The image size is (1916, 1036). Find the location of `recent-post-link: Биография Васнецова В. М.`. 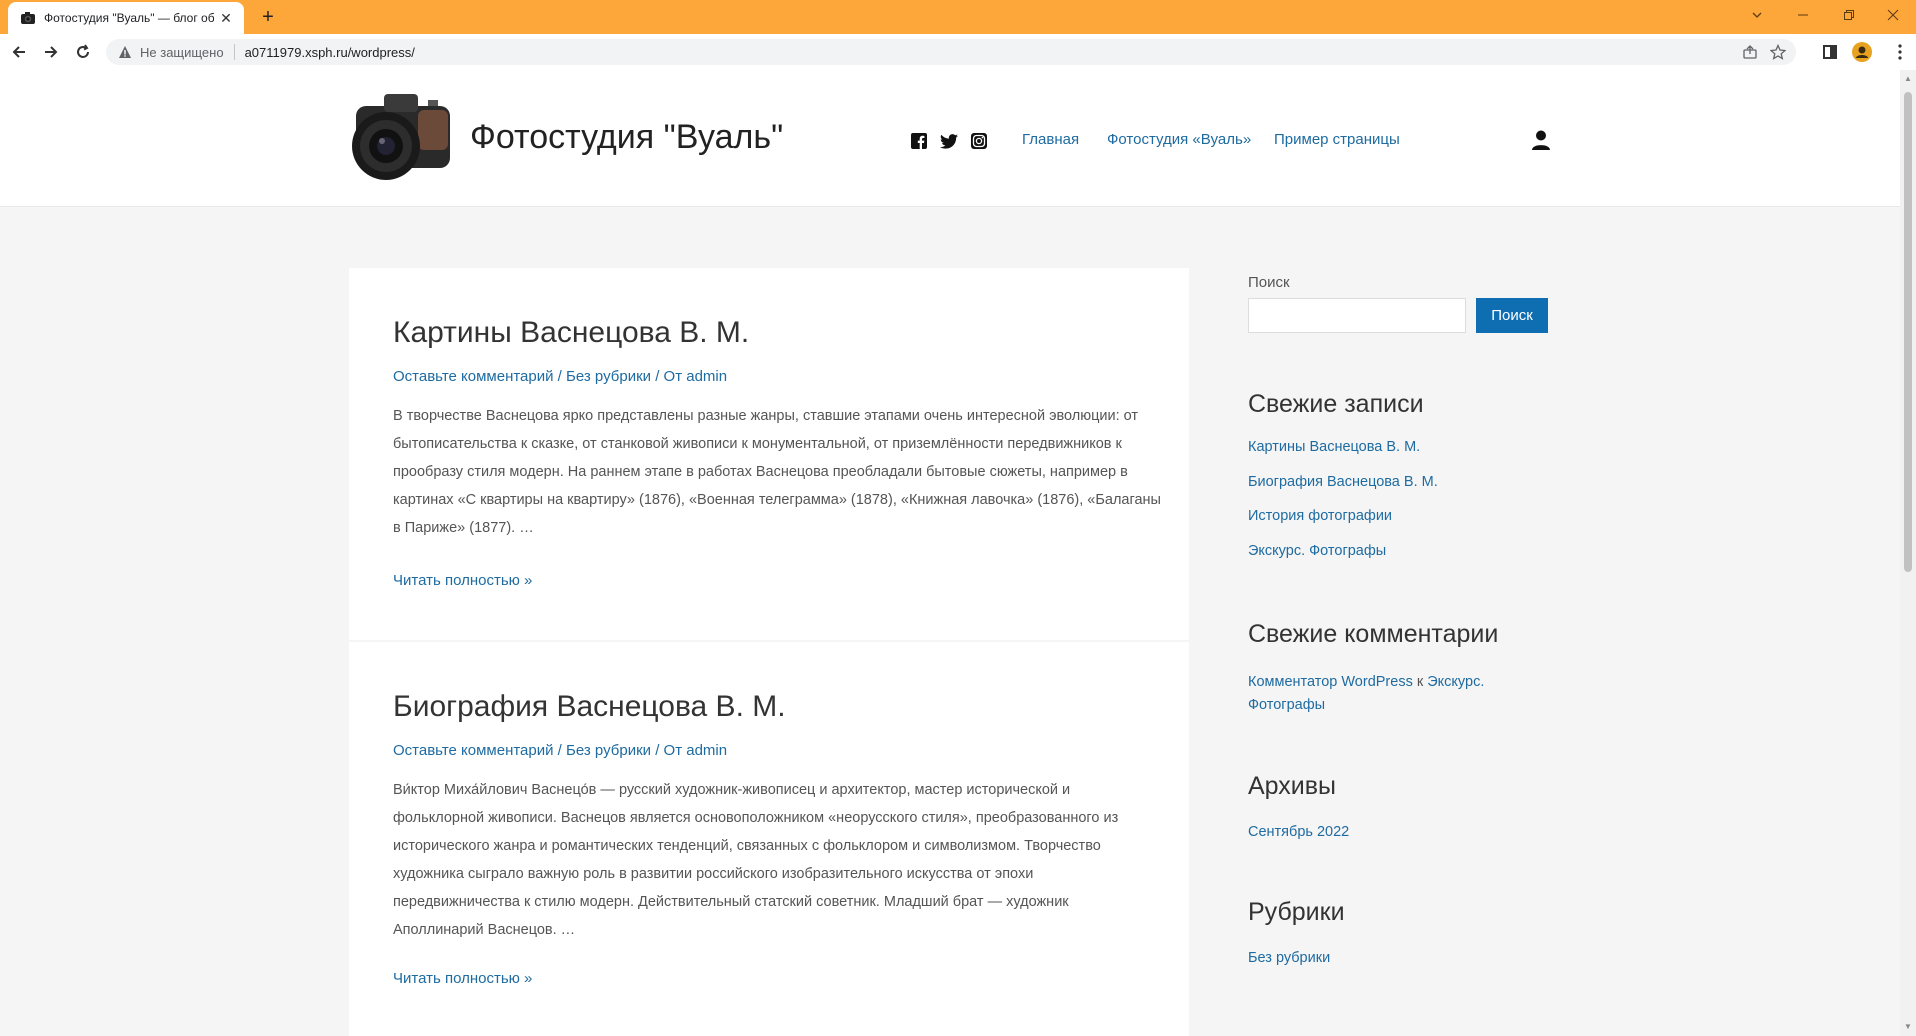

recent-post-link: Биография Васнецова В. М. is located at coordinates (1343, 482).